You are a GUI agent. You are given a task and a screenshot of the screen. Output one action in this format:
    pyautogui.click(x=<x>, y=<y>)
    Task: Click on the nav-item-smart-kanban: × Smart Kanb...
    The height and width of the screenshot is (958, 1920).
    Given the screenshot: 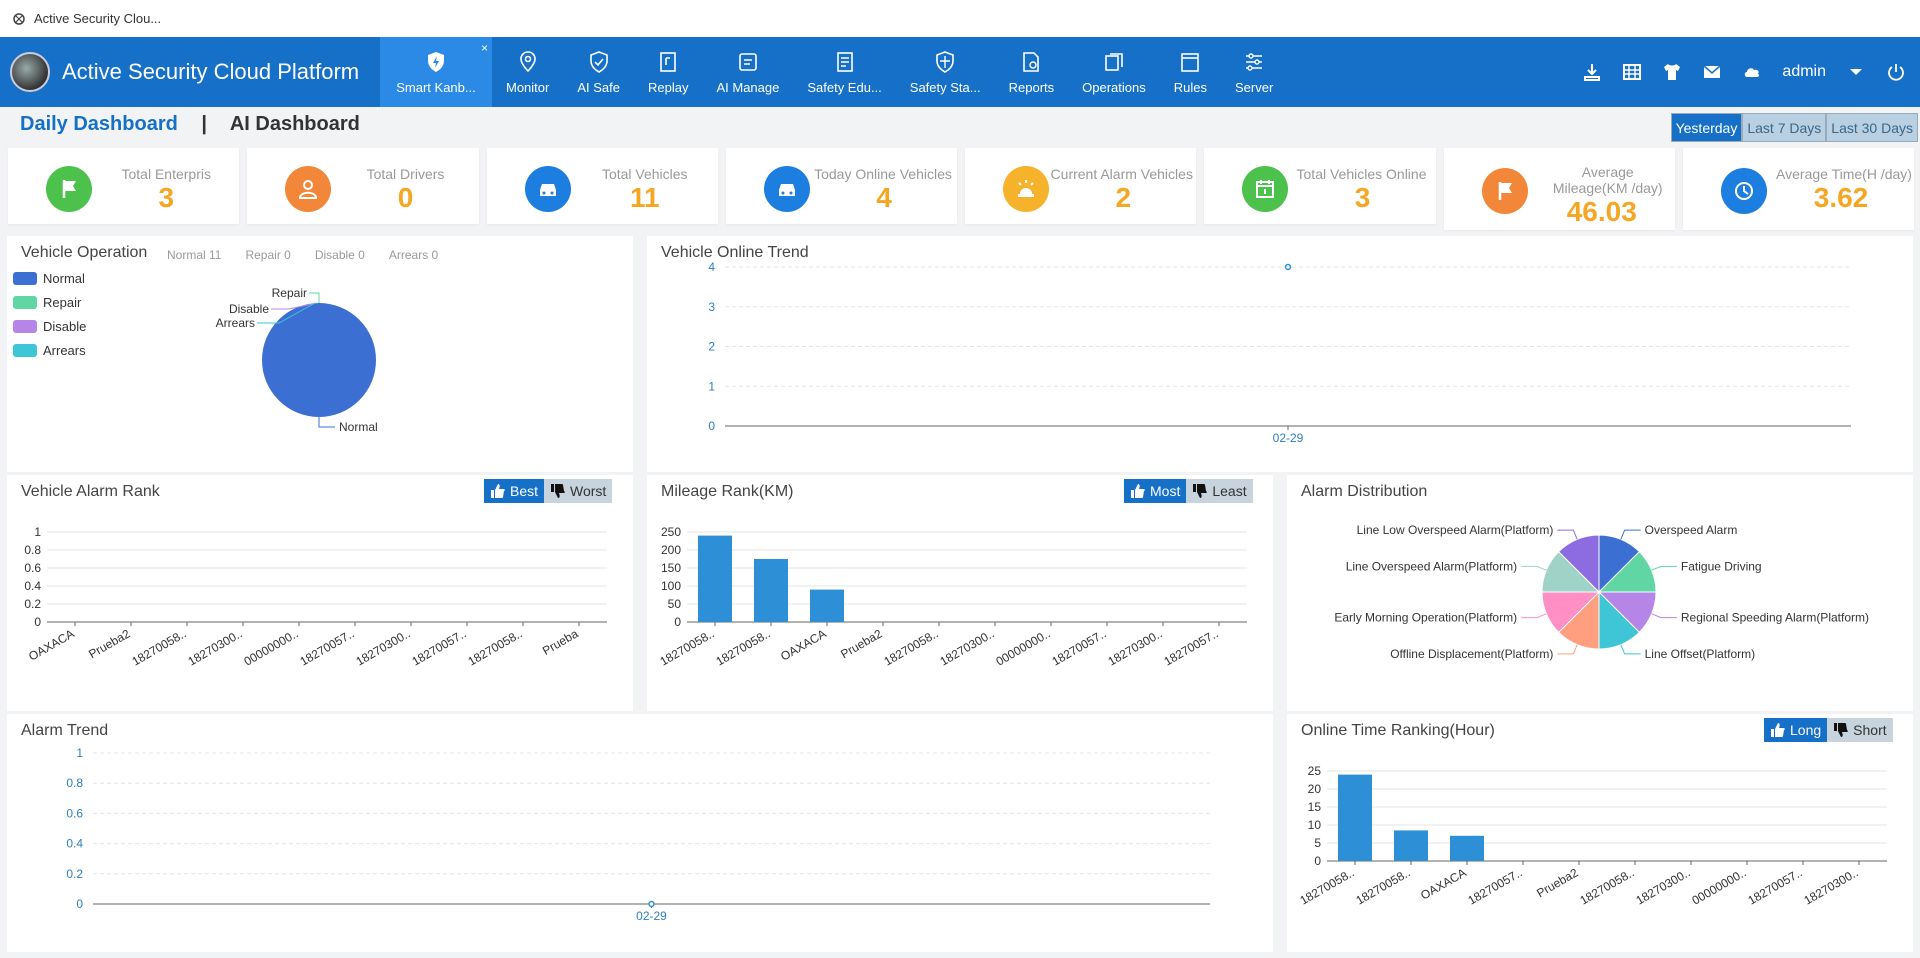 What is the action you would take?
    pyautogui.click(x=436, y=72)
    